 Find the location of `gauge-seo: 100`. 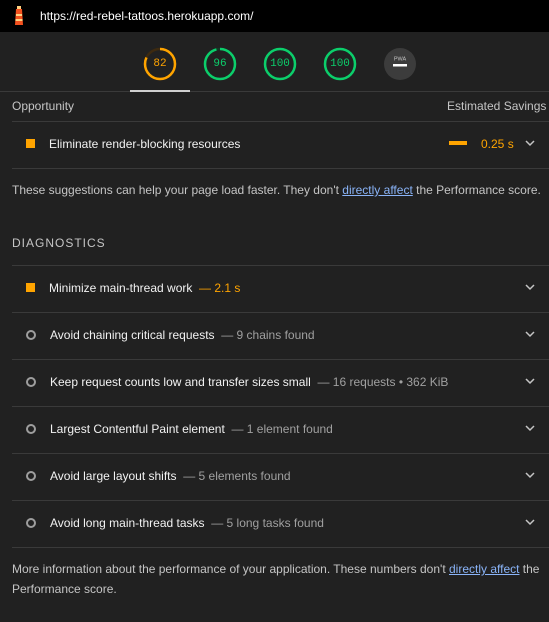

gauge-seo: 100 is located at coordinates (340, 64).